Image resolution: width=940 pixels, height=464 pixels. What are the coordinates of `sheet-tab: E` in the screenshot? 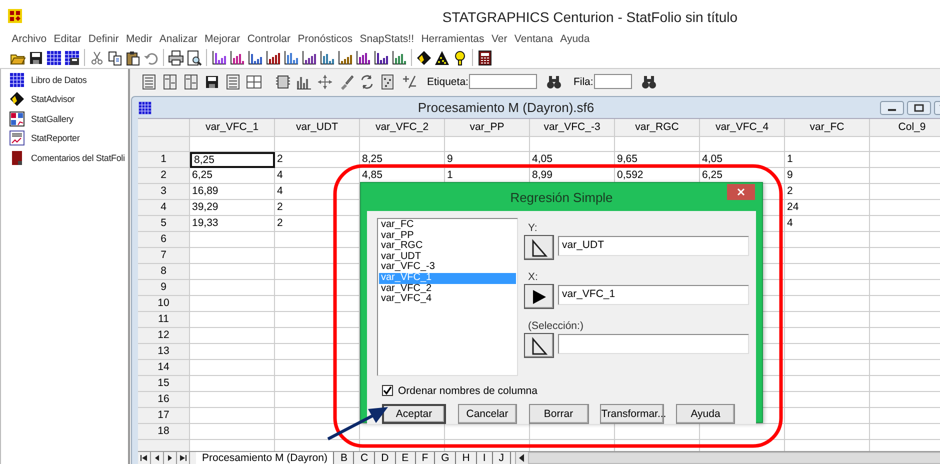 It's located at (406, 458).